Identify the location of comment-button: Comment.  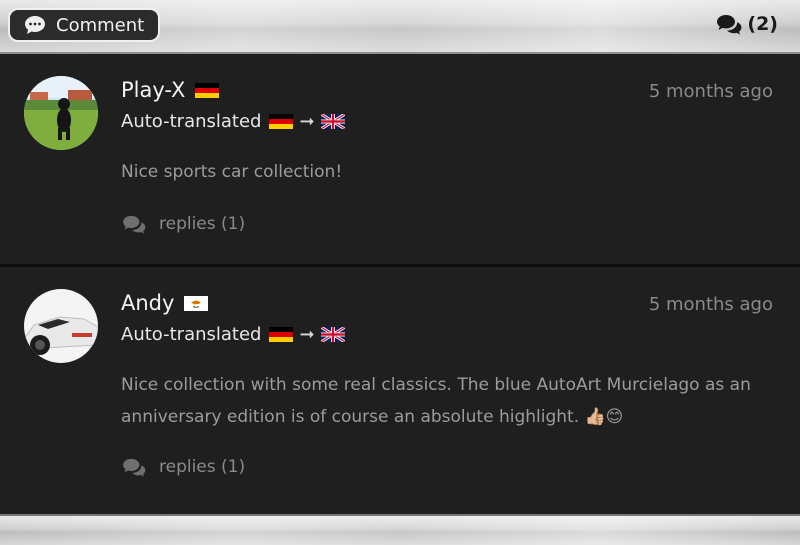
(84, 25).